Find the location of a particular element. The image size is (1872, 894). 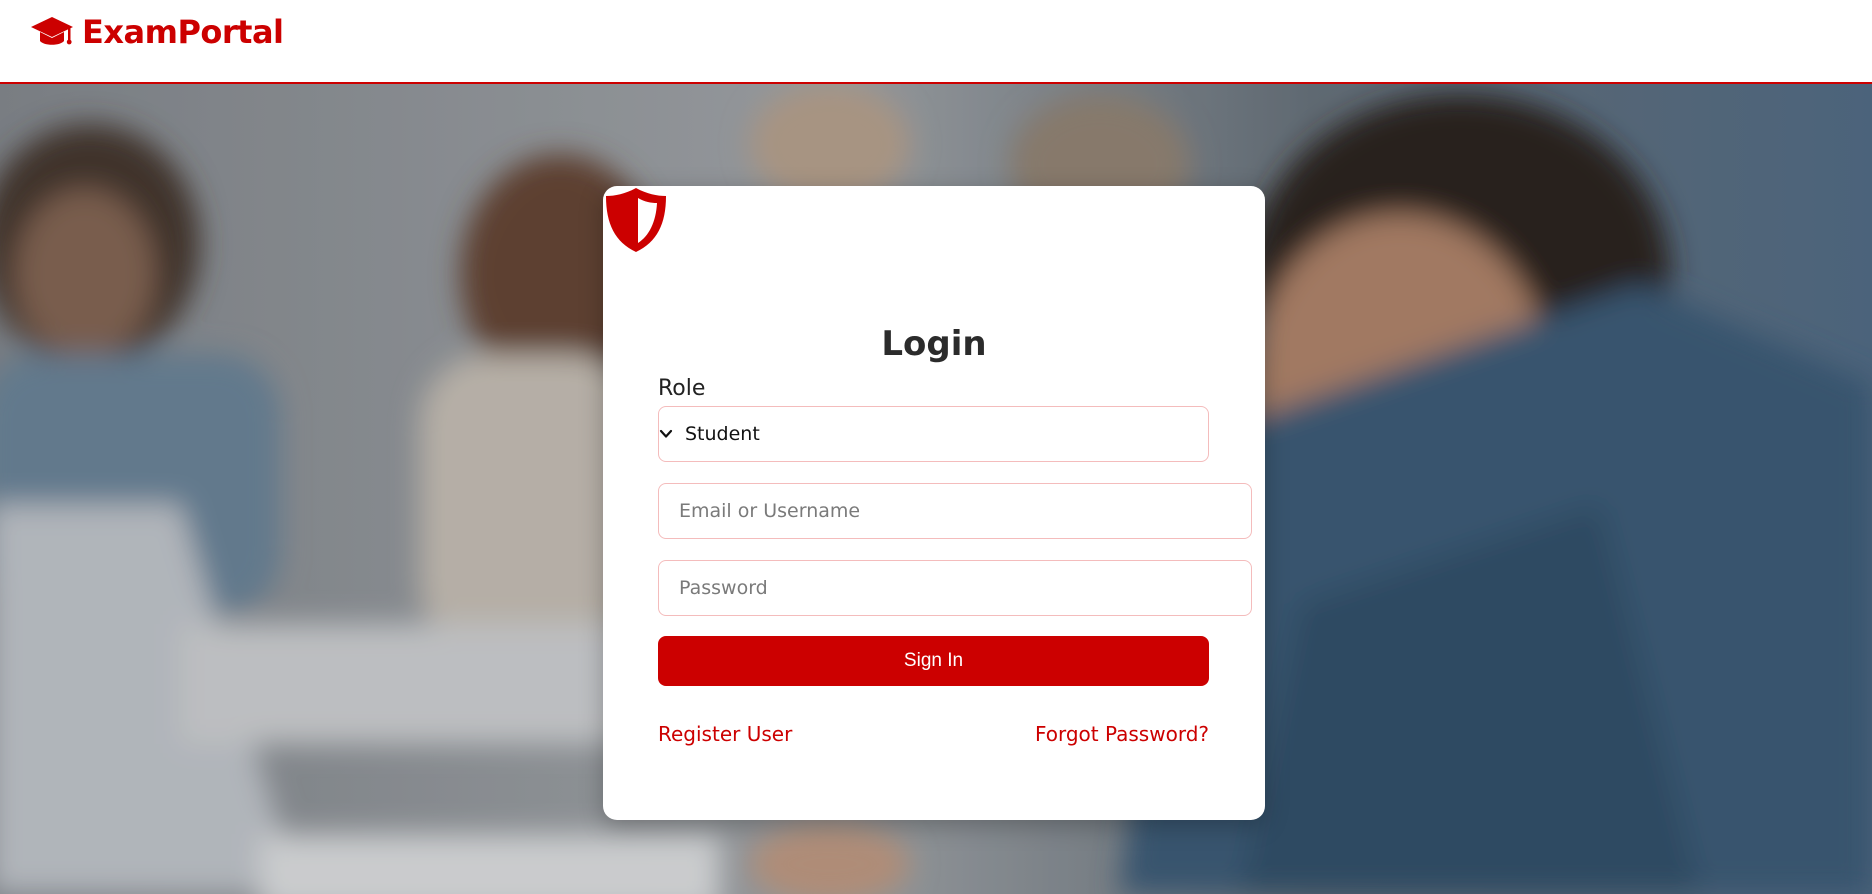

role-select: Student is located at coordinates (933, 434).